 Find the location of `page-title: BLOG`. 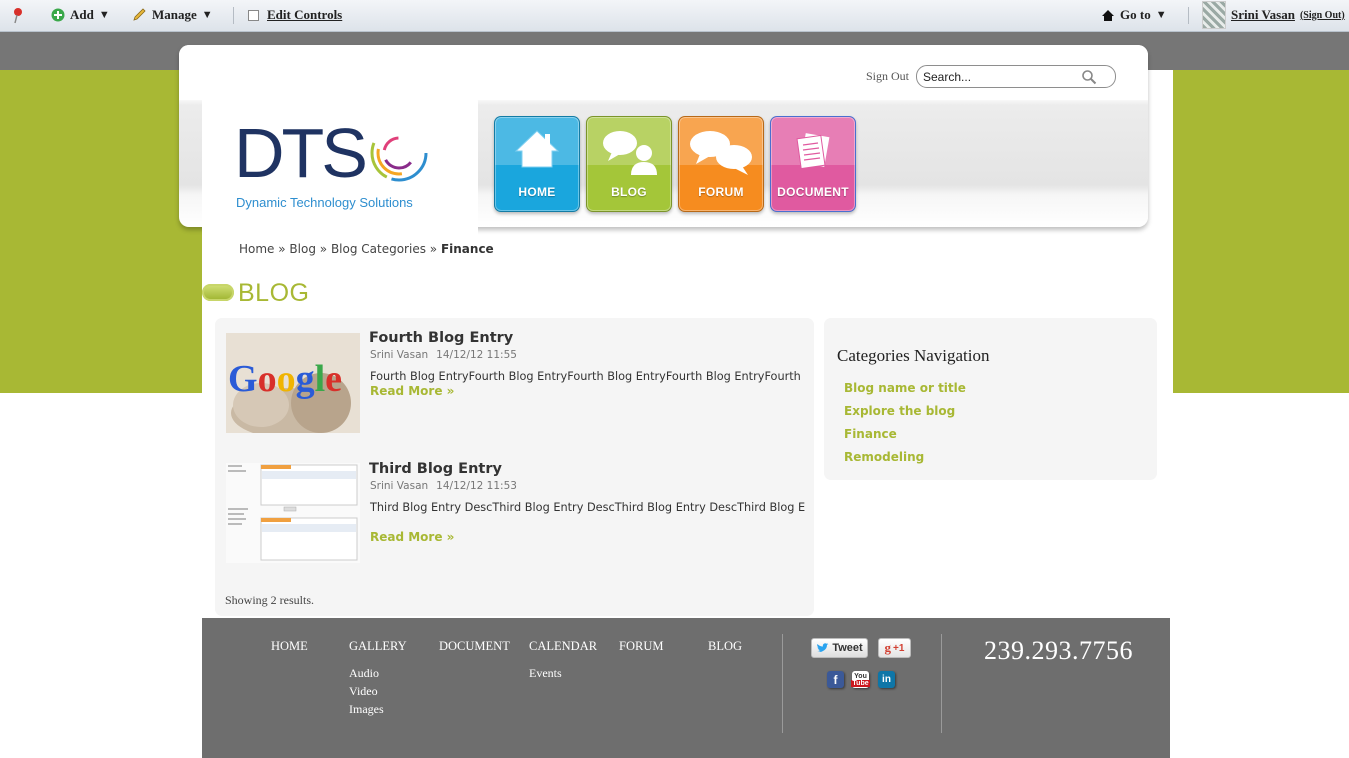

page-title: BLOG is located at coordinates (274, 293).